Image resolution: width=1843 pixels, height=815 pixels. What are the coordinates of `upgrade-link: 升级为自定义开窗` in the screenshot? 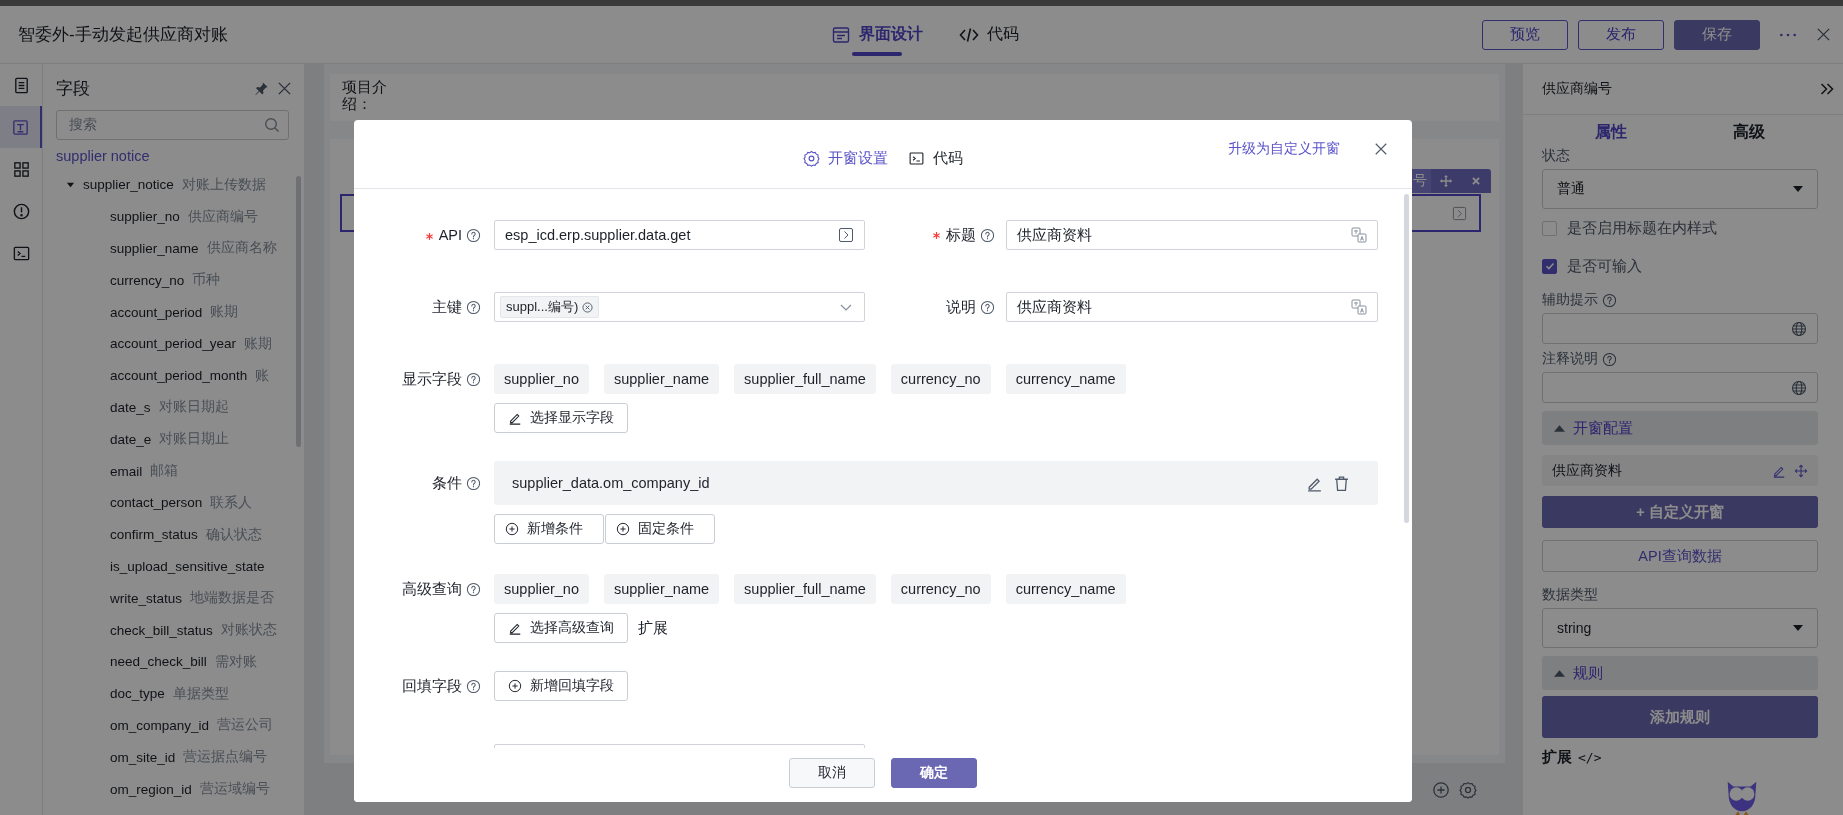 It's located at (1284, 149).